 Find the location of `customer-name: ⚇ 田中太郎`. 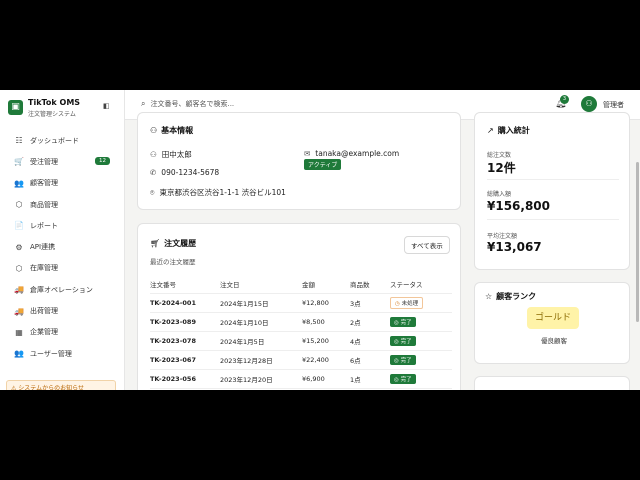

customer-name: ⚇ 田中太郎 is located at coordinates (171, 154).